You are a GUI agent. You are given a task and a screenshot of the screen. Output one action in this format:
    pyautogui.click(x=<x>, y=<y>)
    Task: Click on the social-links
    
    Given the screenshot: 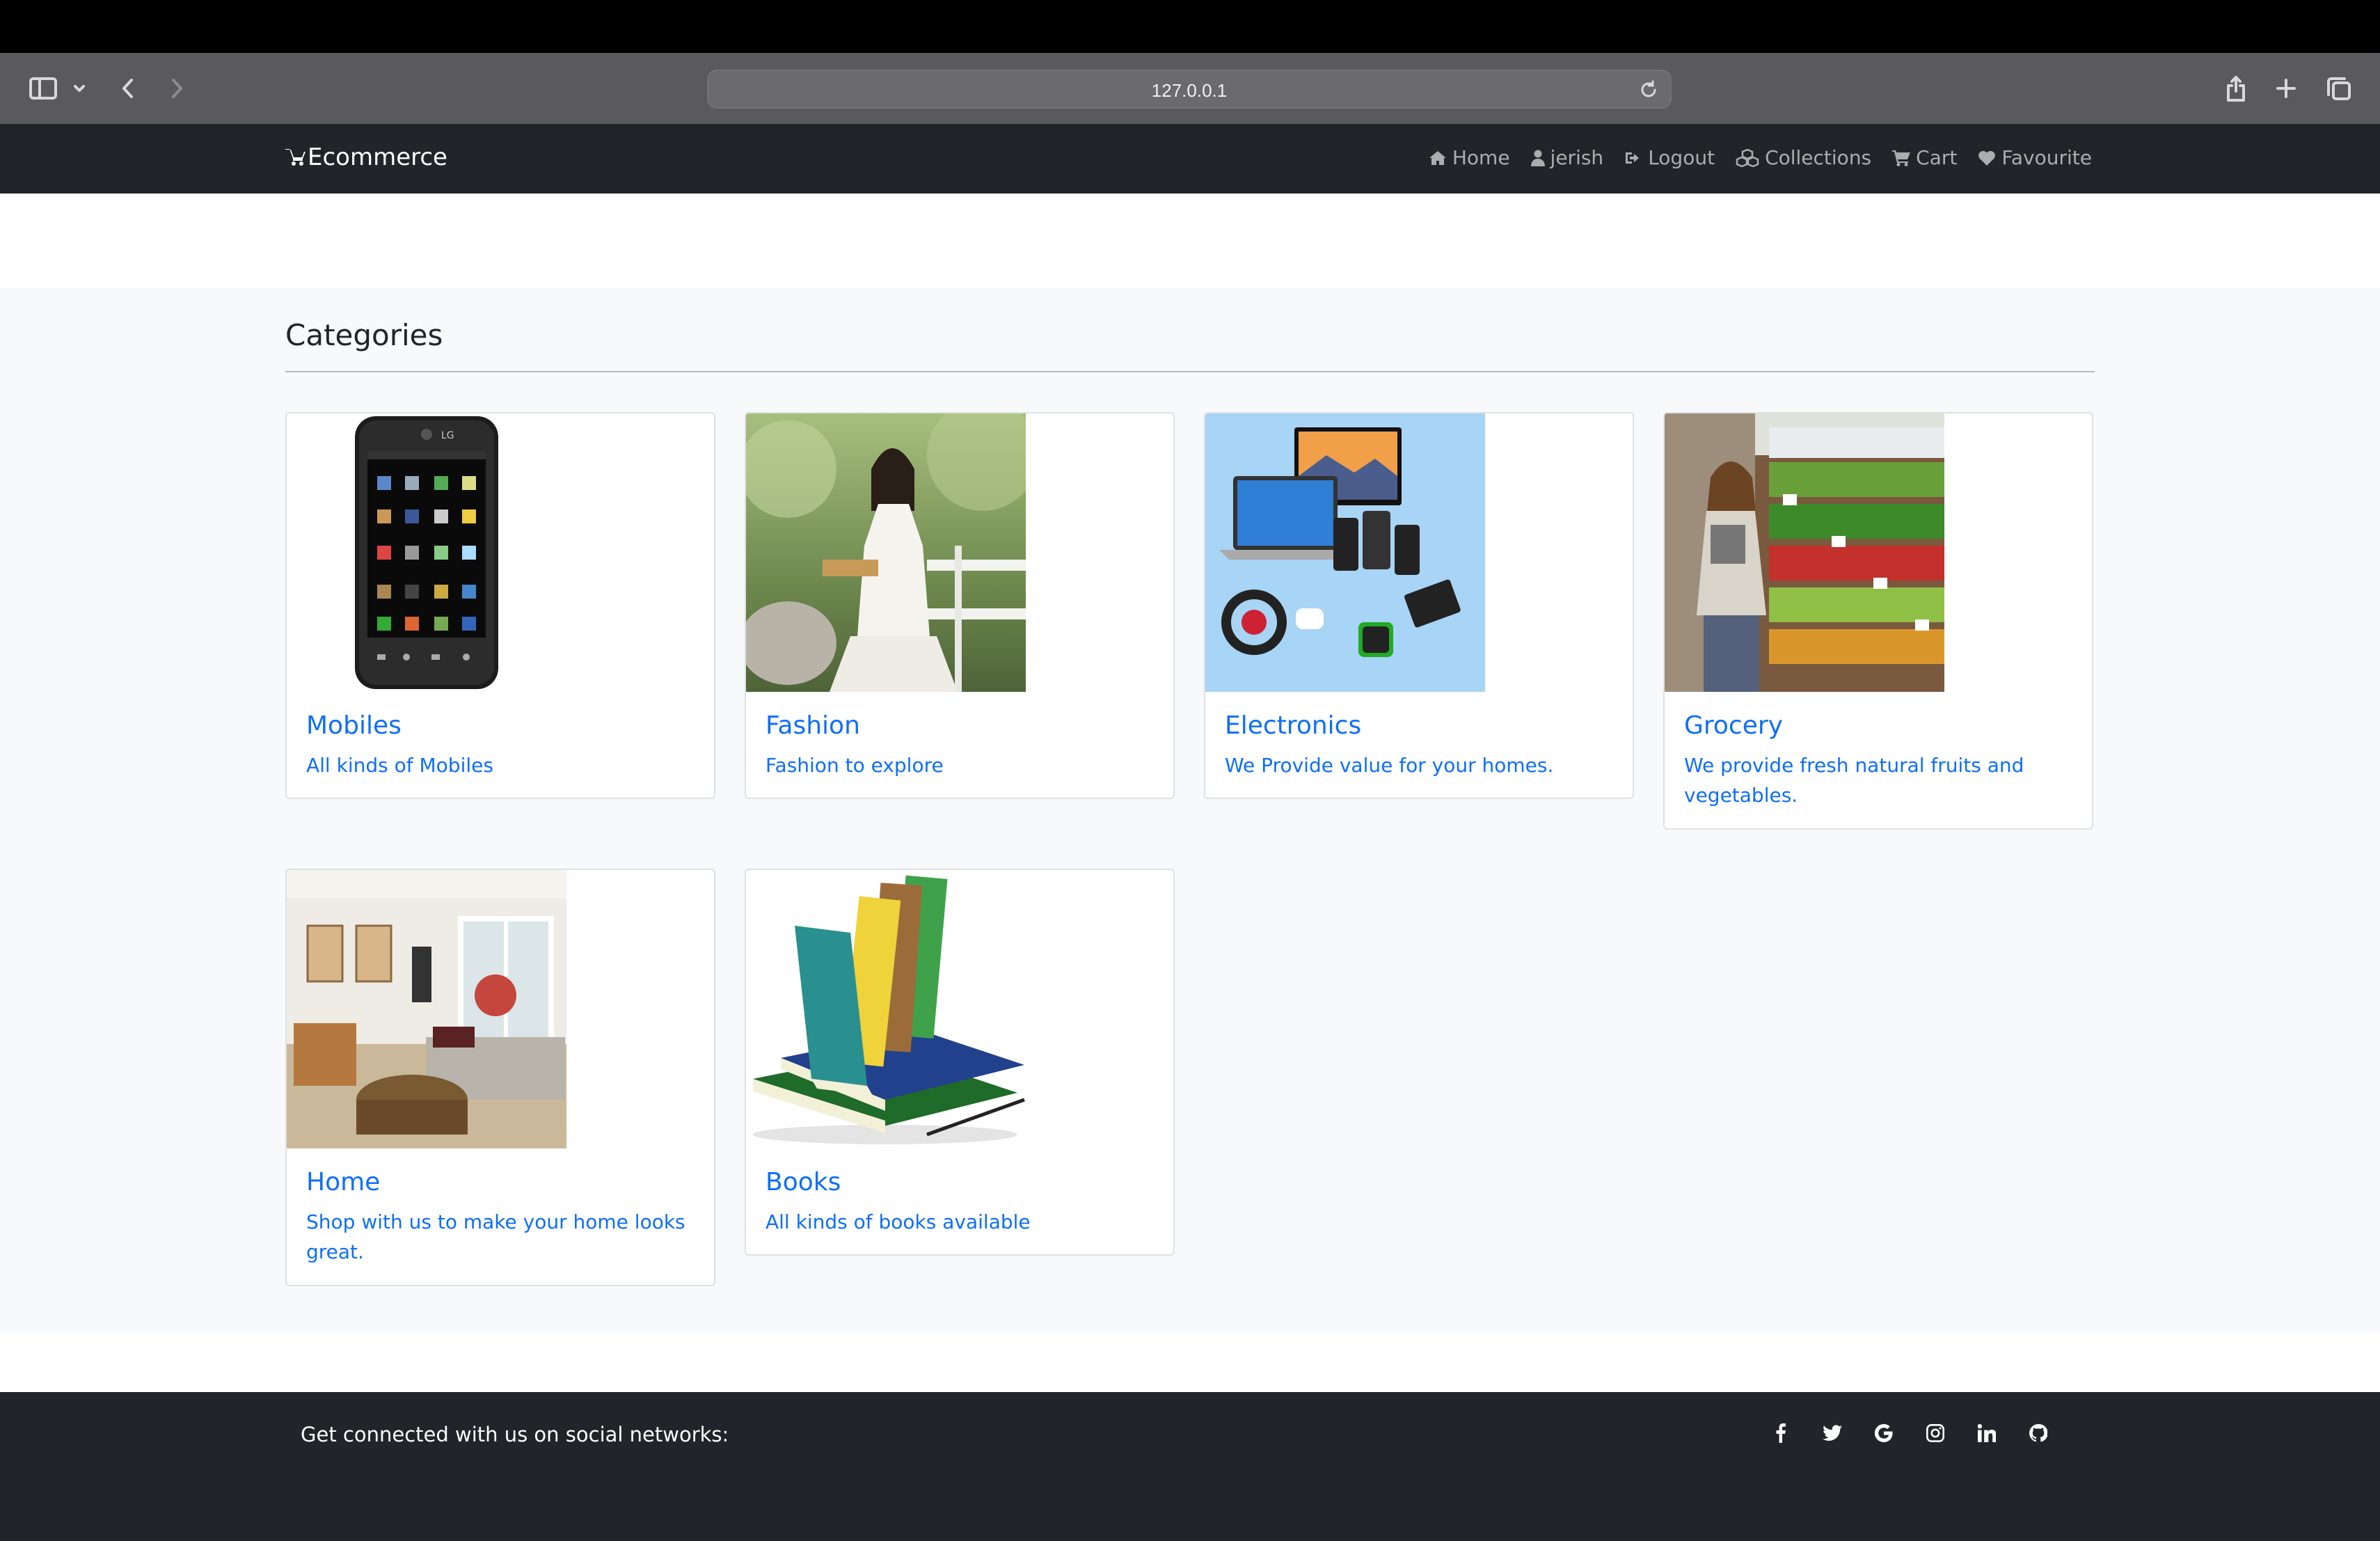 What is the action you would take?
    pyautogui.click(x=1909, y=1433)
    